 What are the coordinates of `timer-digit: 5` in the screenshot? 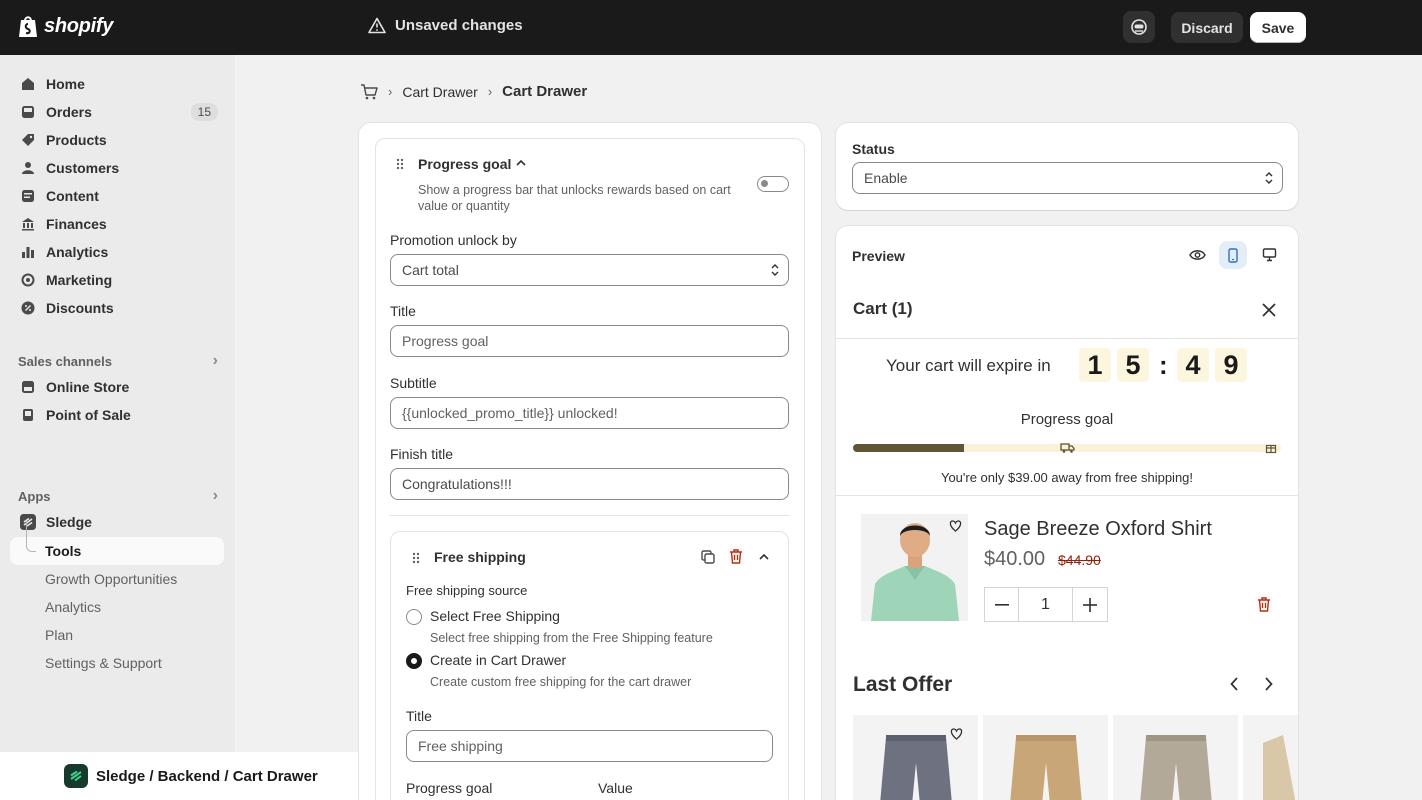 It's located at (1133, 365).